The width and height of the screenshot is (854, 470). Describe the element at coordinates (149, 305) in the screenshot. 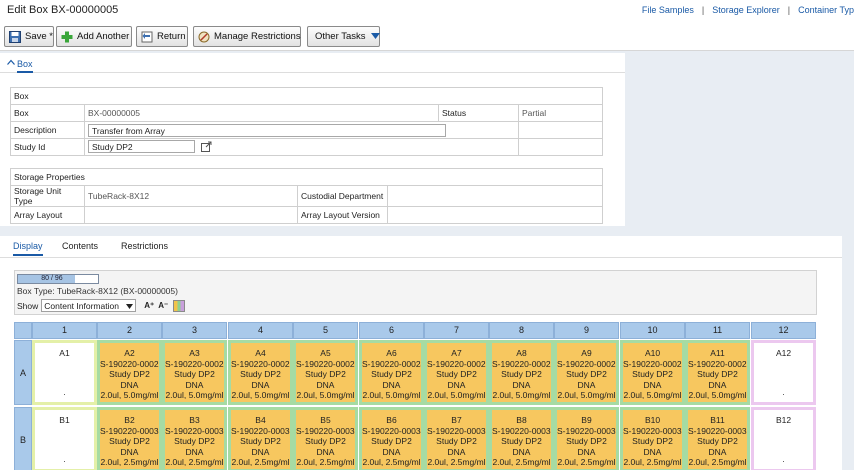

I see `font-increase-button: A⁺` at that location.